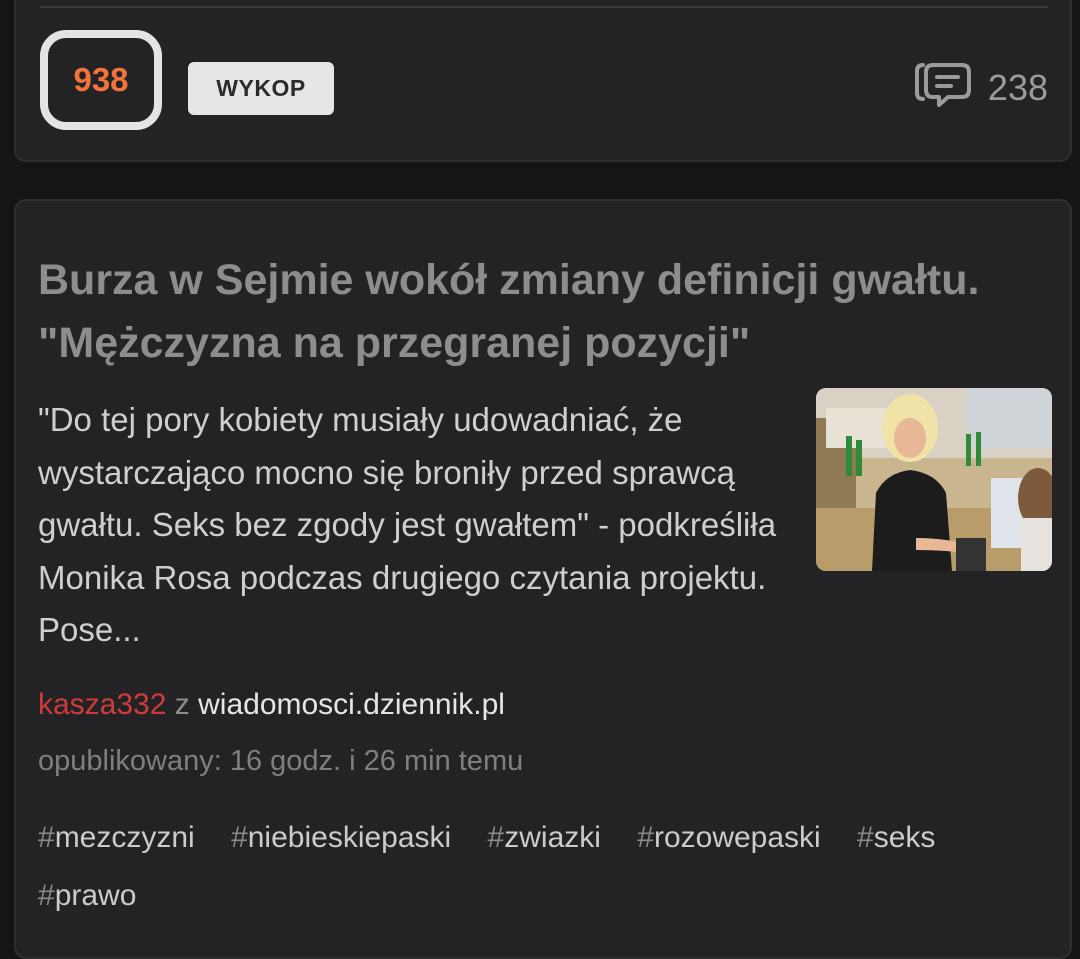  Describe the element at coordinates (261, 88) in the screenshot. I see `wykop-button: WYKOP` at that location.